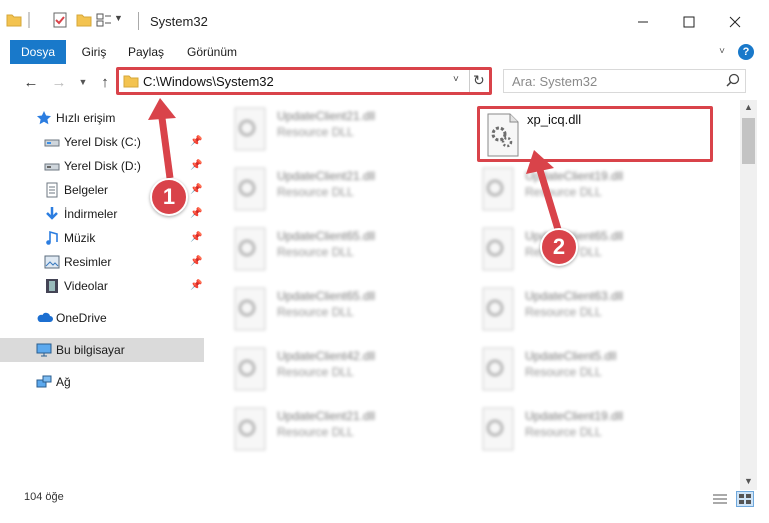  I want to click on step-marker-2: 2, so click(559, 247).